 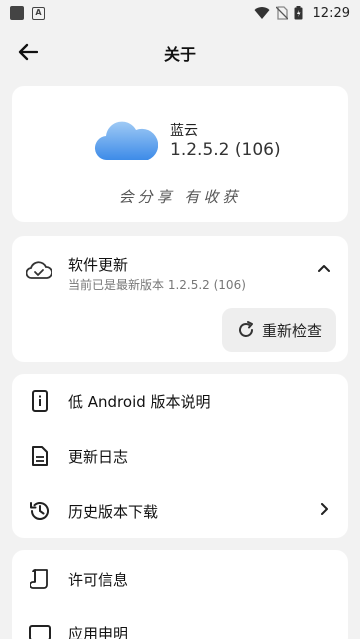 What do you see at coordinates (17, 13) in the screenshot?
I see `app-notification-icon` at bounding box center [17, 13].